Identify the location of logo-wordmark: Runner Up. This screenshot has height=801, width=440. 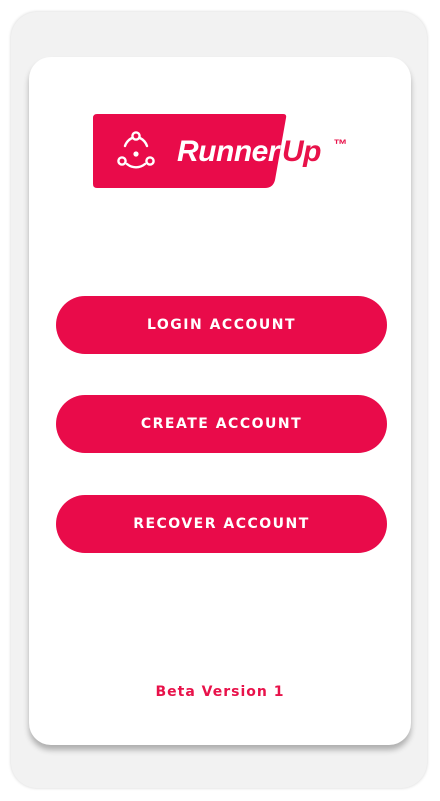
(249, 152).